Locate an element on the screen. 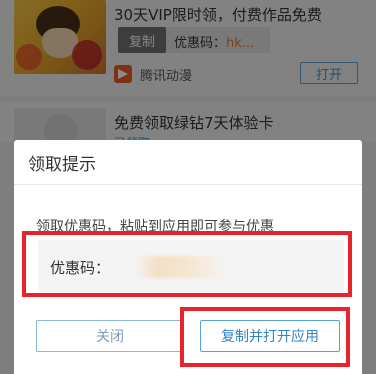  dialog-title: 领取提示 is located at coordinates (62, 165).